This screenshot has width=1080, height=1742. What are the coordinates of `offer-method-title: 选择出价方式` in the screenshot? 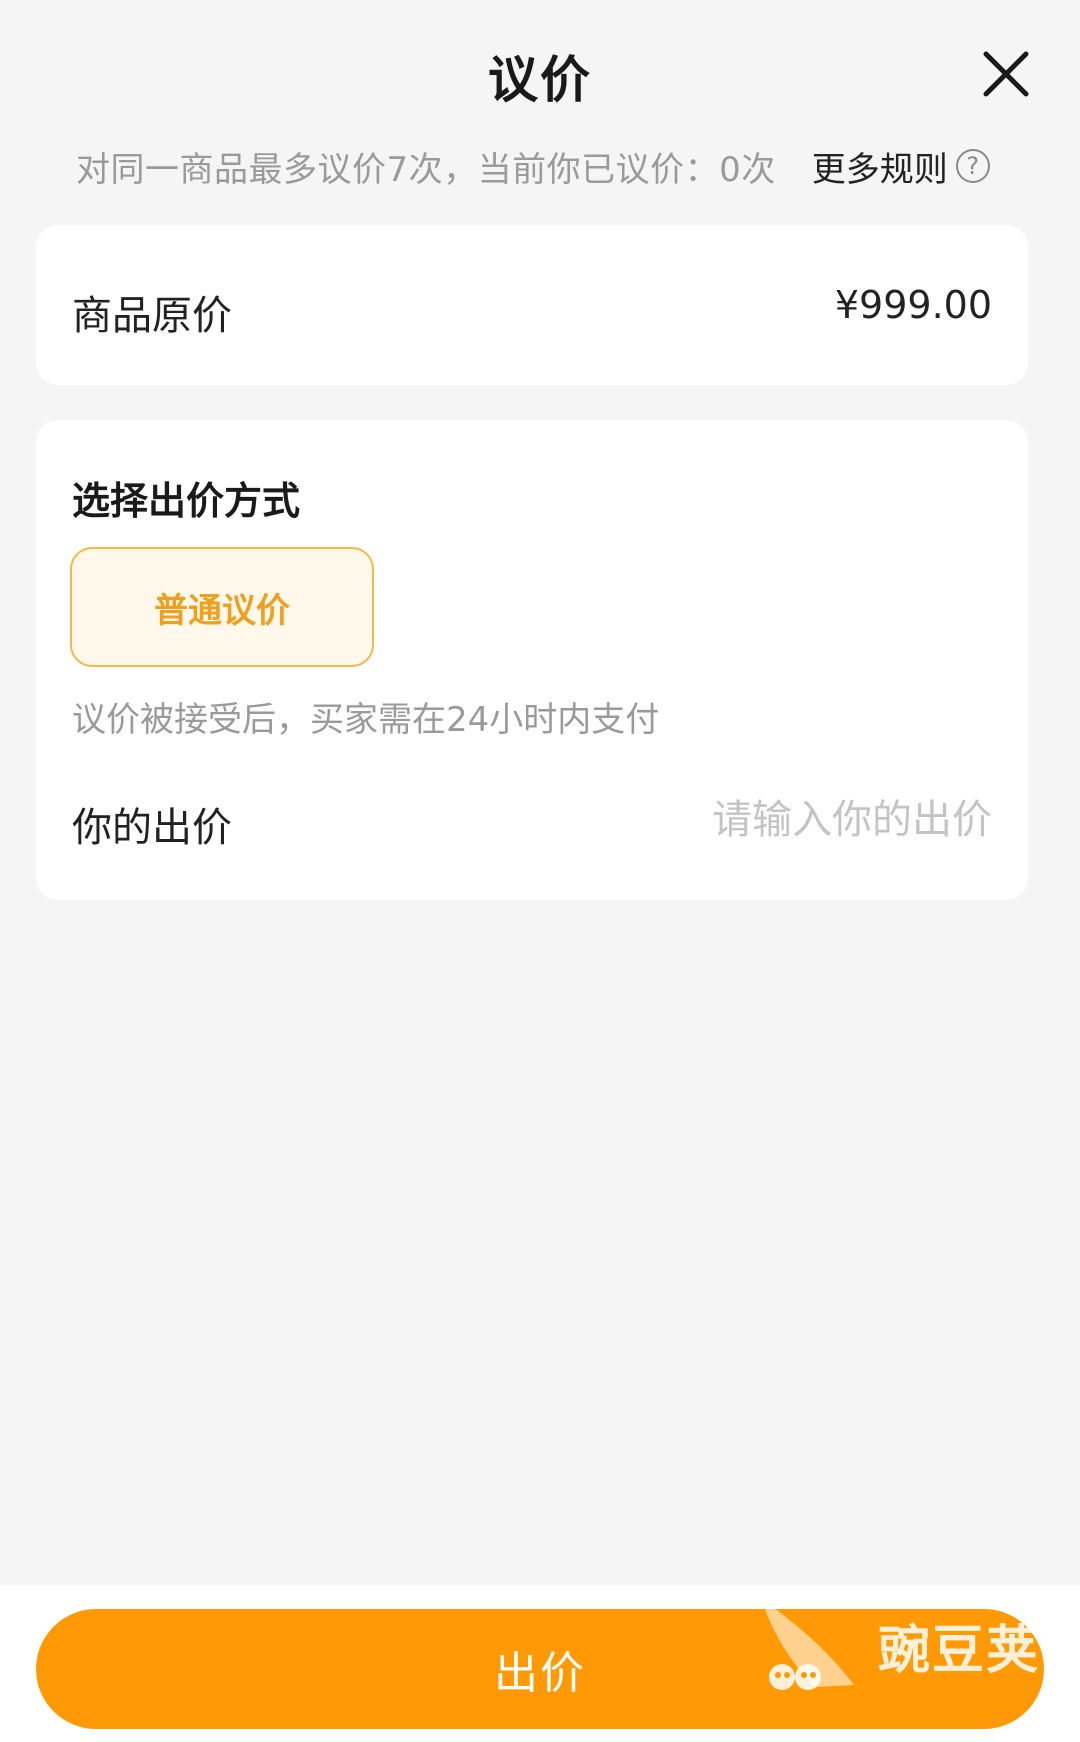 It's located at (186, 501).